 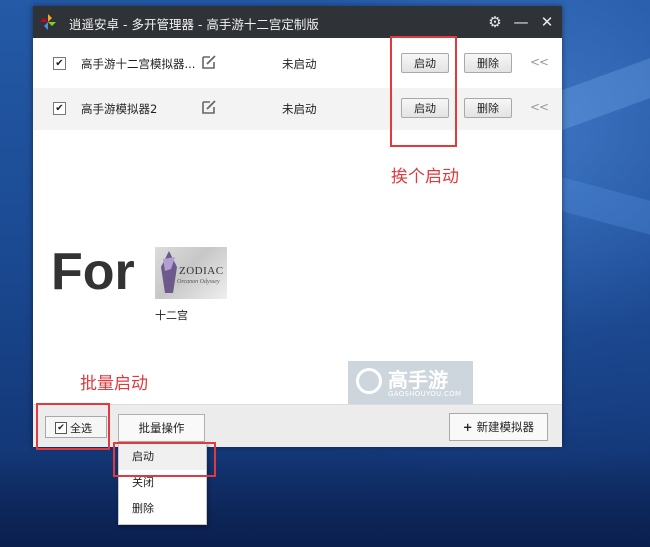 I want to click on batch-operation-button: 批量操作, so click(x=161, y=428).